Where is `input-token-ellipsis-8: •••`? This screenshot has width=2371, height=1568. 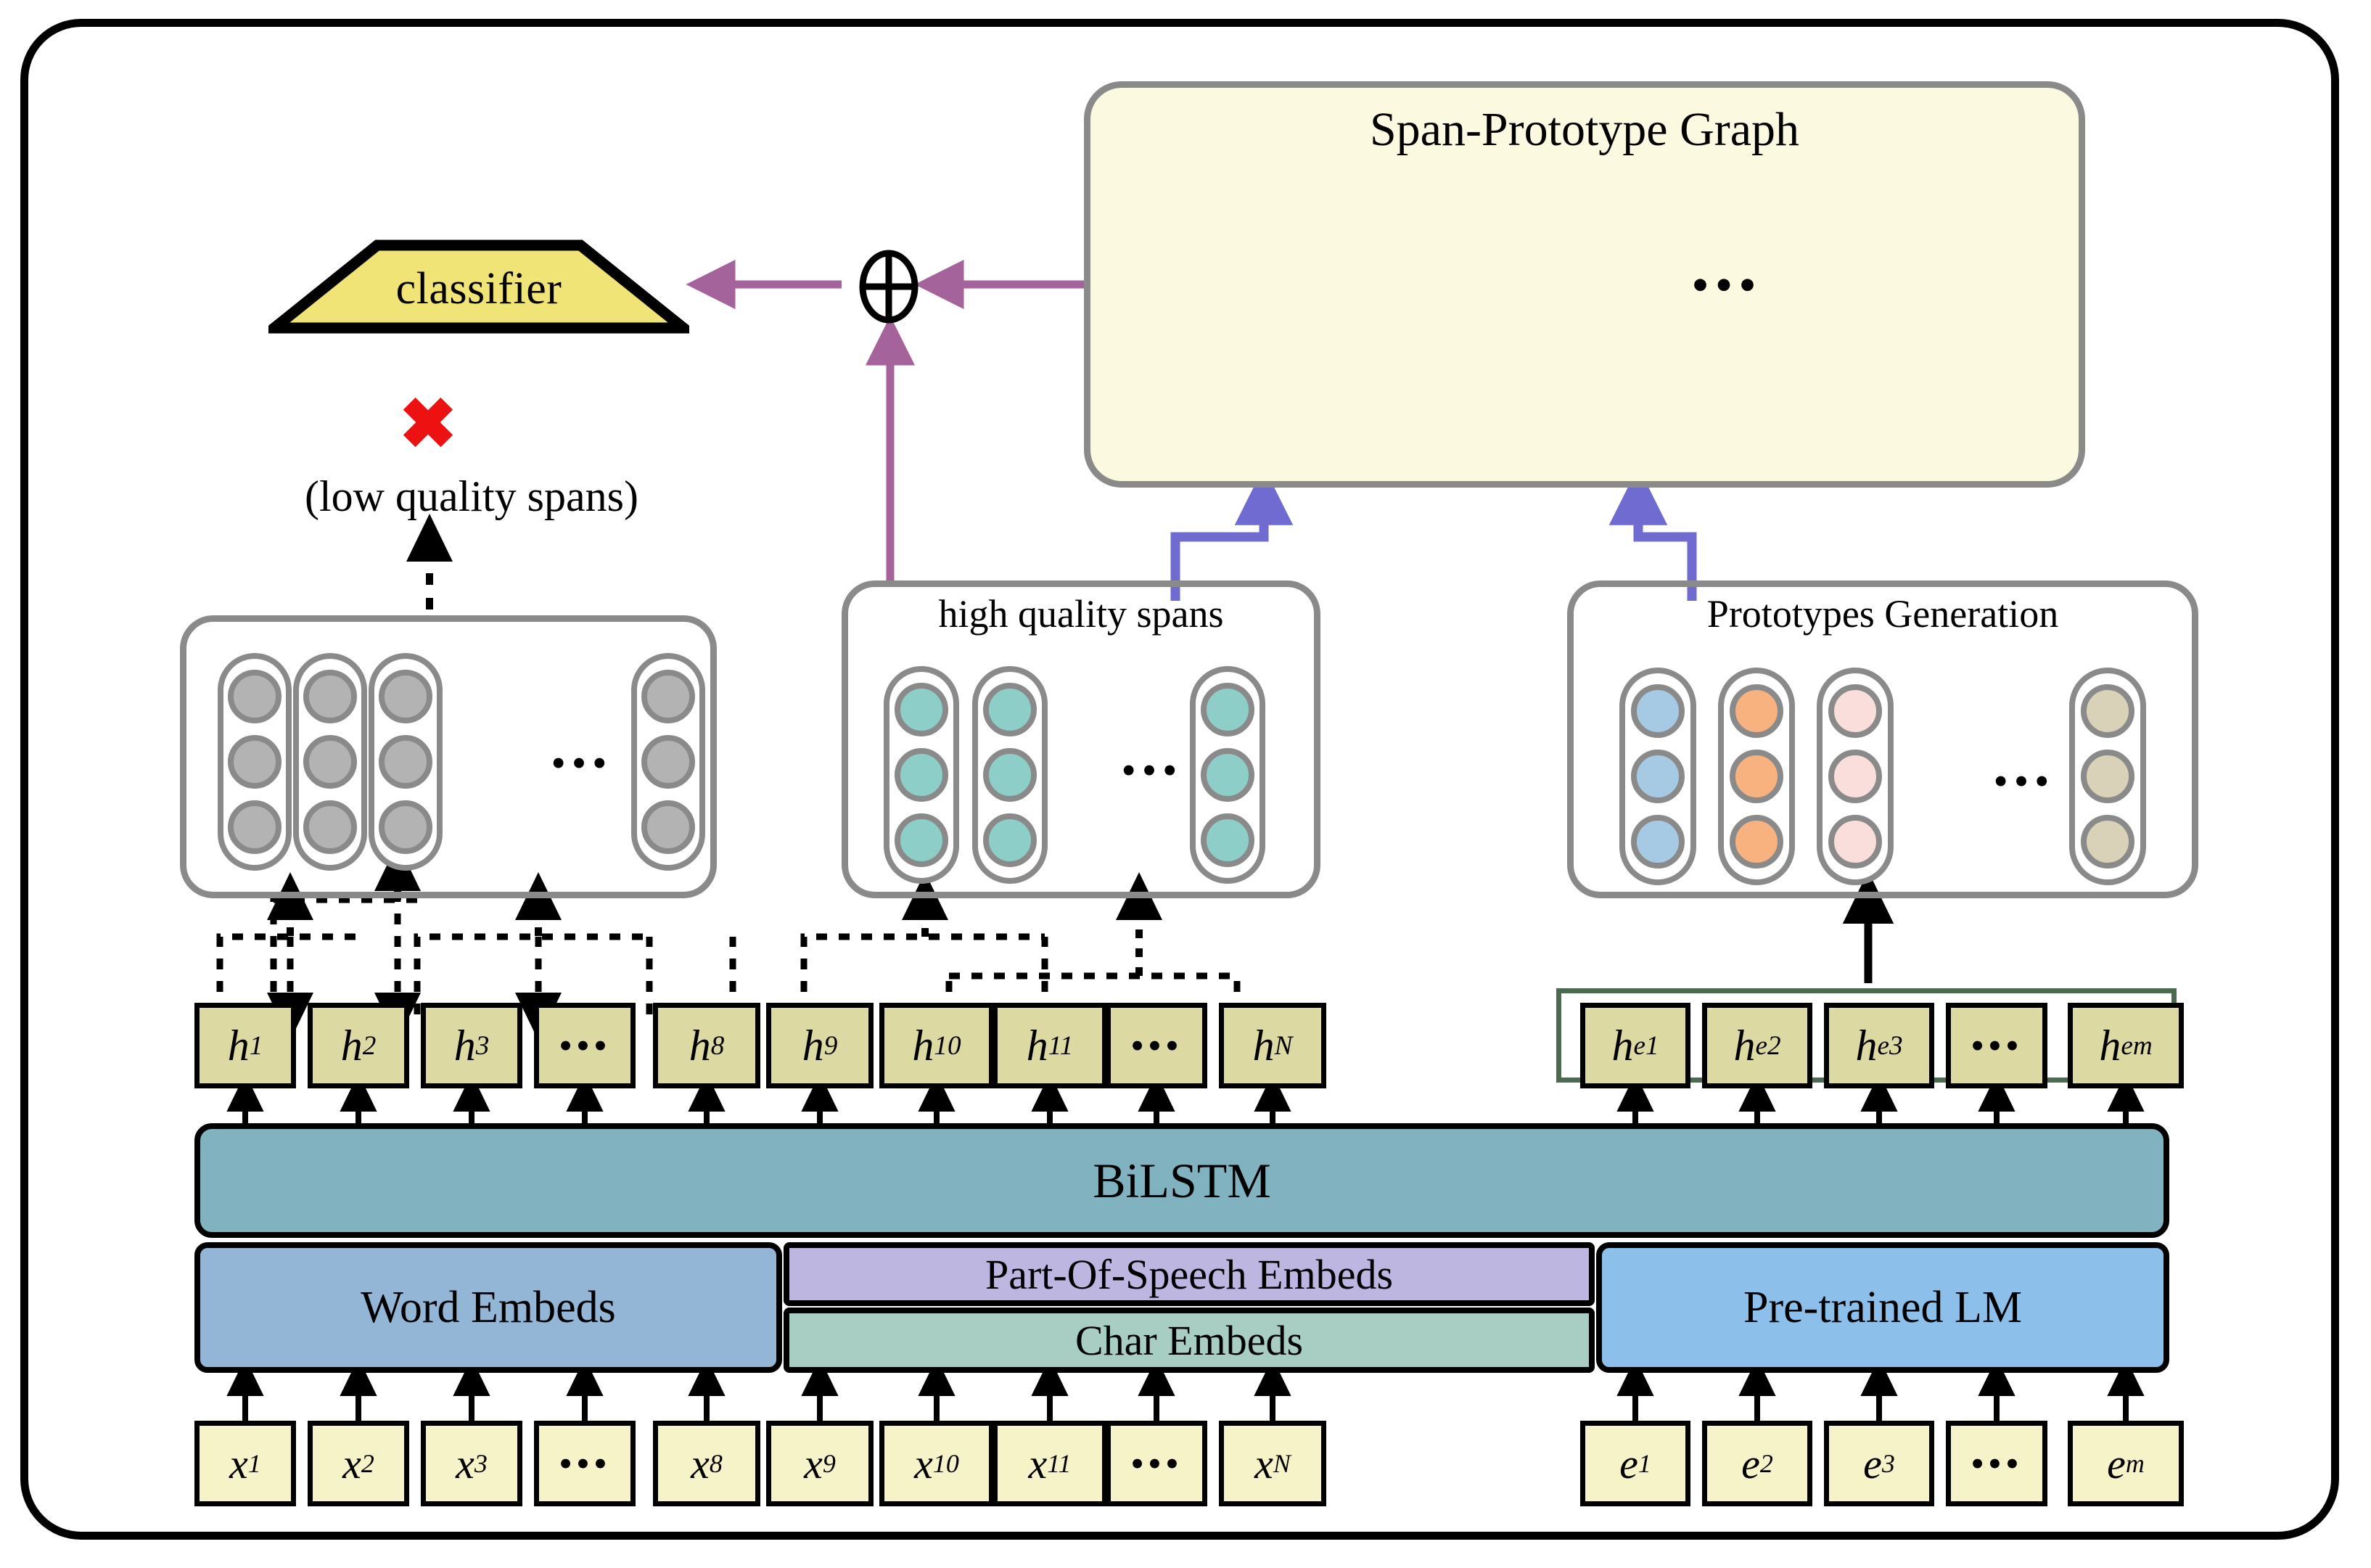
input-token-ellipsis-8: ••• is located at coordinates (1156, 1463).